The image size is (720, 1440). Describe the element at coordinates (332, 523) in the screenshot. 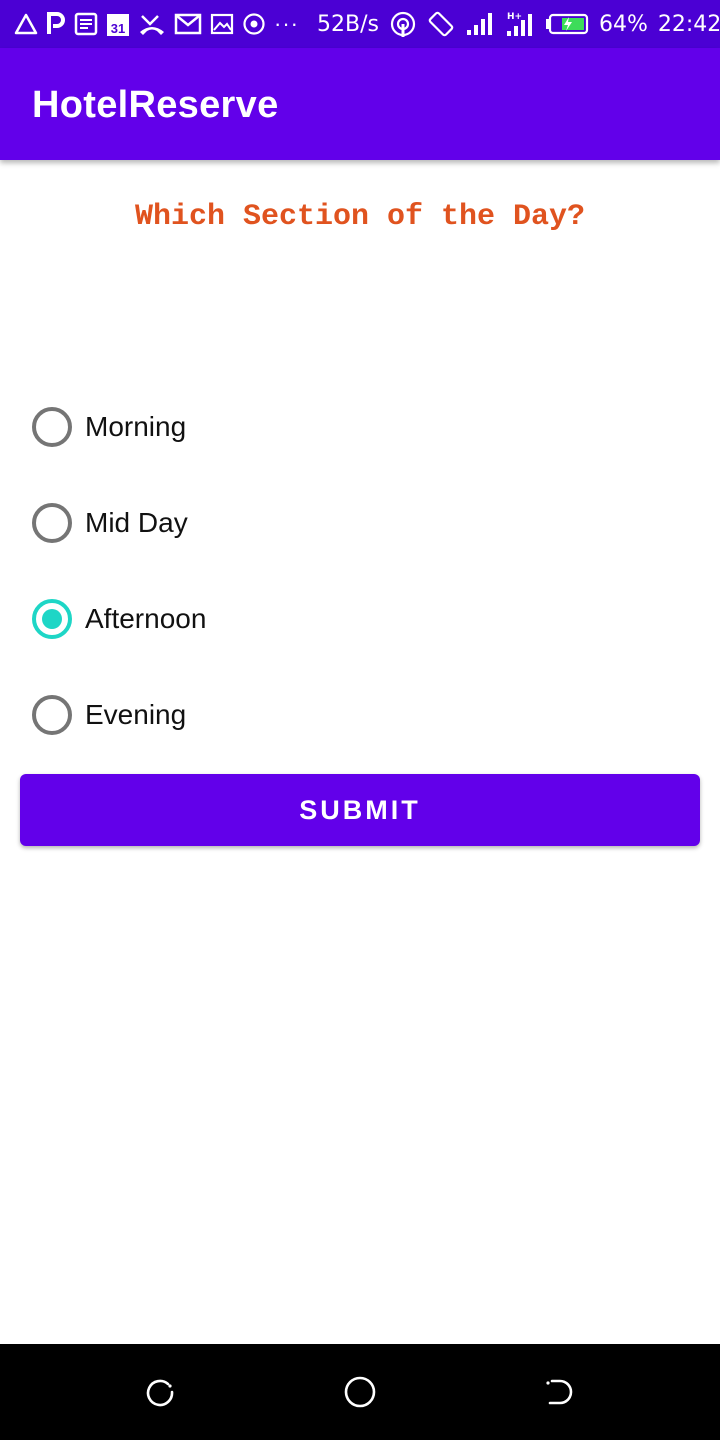

I see `radio-option-mid-day: Mid Day` at that location.